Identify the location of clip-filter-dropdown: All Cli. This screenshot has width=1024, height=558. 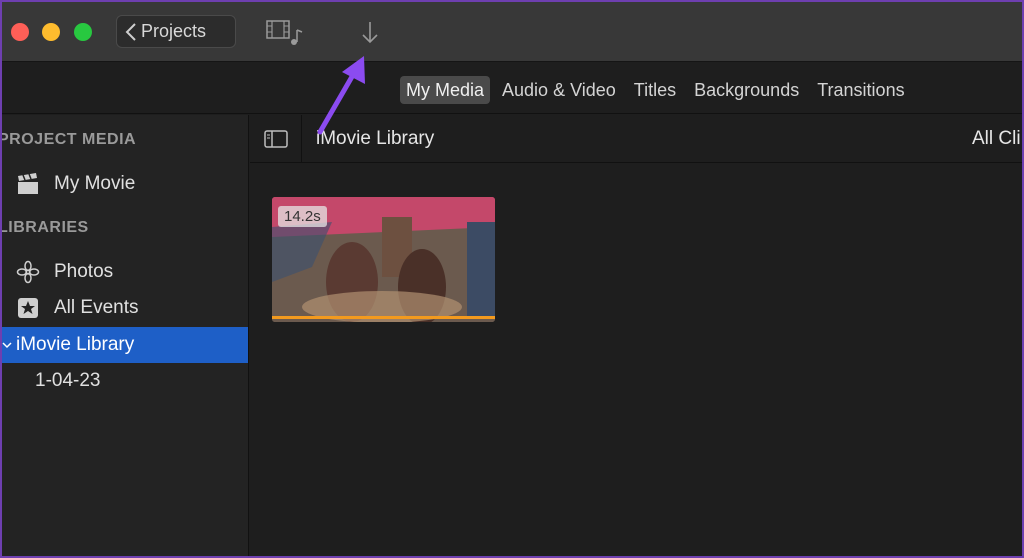
(996, 139).